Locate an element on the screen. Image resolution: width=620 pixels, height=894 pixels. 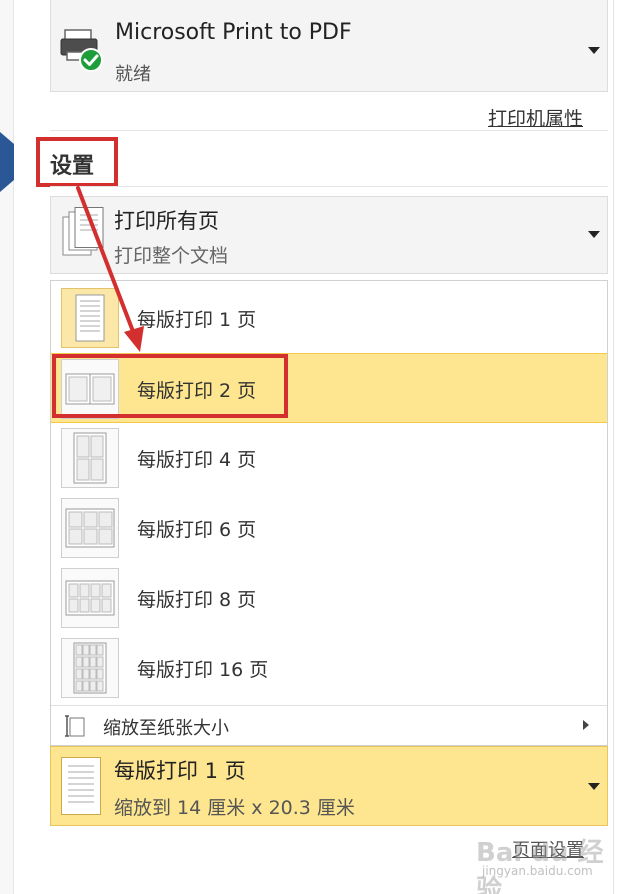
printer-name: Microsoft Print to PDF is located at coordinates (233, 32).